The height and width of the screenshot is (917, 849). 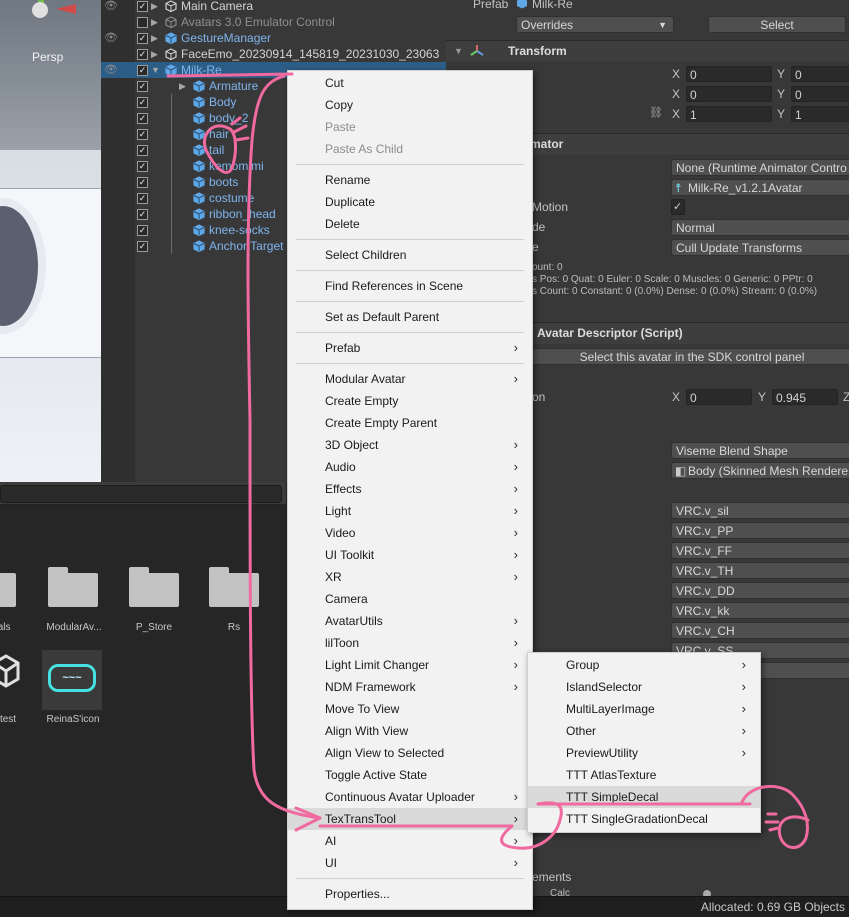 What do you see at coordinates (410, 255) in the screenshot?
I see `menu-item-select-children: Select Children` at bounding box center [410, 255].